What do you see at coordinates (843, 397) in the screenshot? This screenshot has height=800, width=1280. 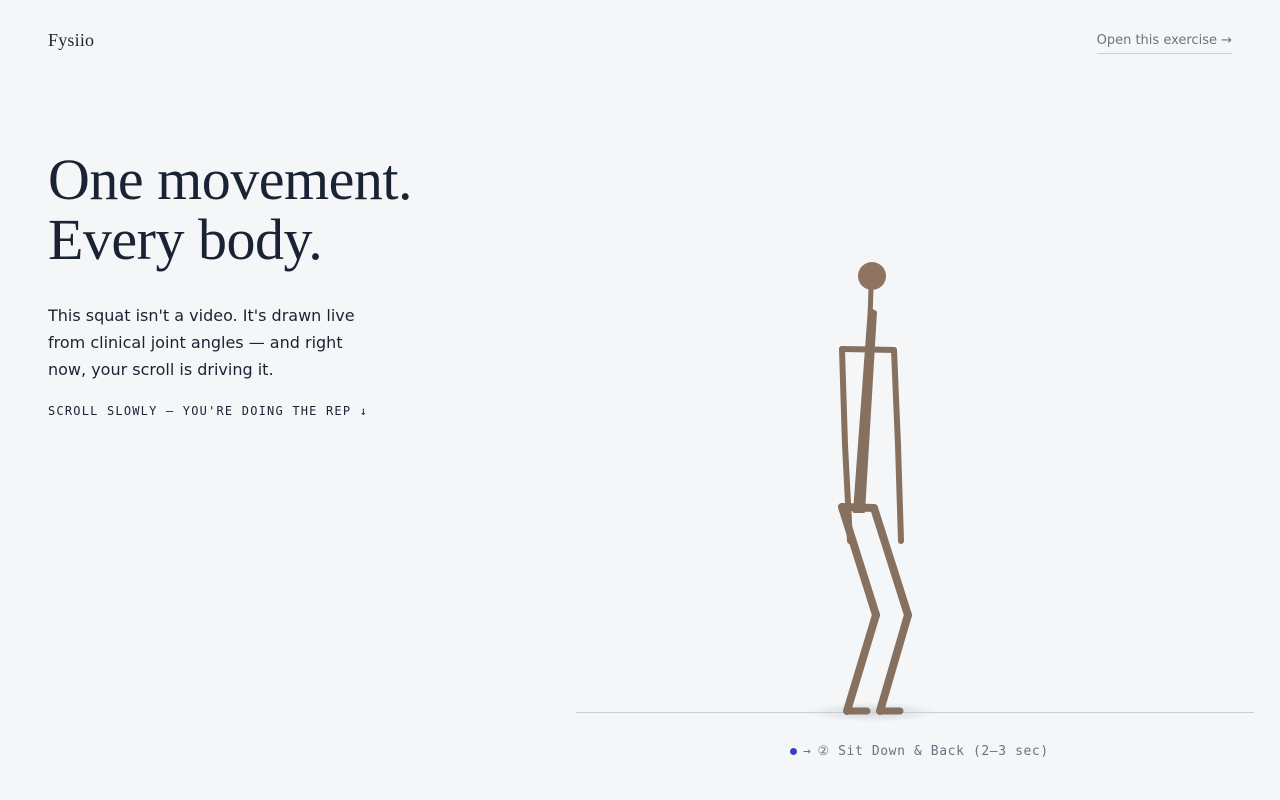 I see `front-arm-upper` at bounding box center [843, 397].